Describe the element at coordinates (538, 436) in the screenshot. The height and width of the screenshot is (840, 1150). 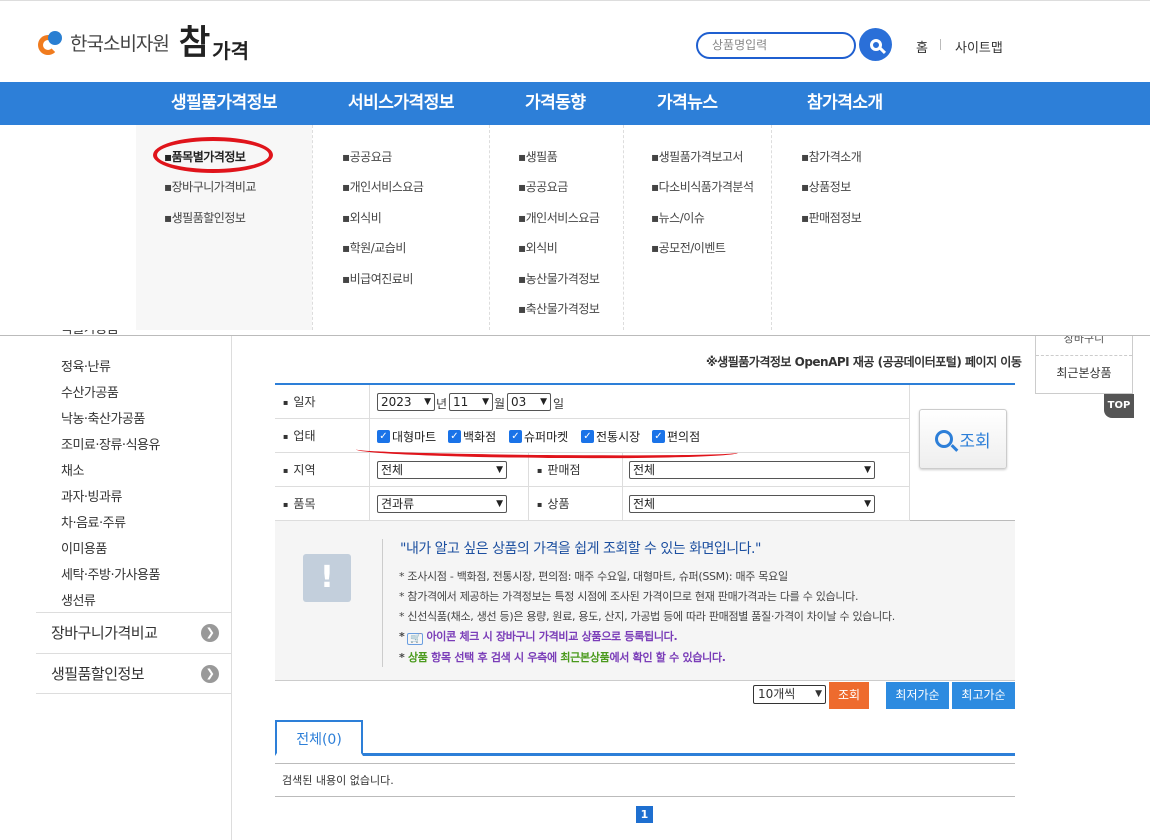
I see `checkbox-supermarket: ✓ 슈퍼마켓` at that location.